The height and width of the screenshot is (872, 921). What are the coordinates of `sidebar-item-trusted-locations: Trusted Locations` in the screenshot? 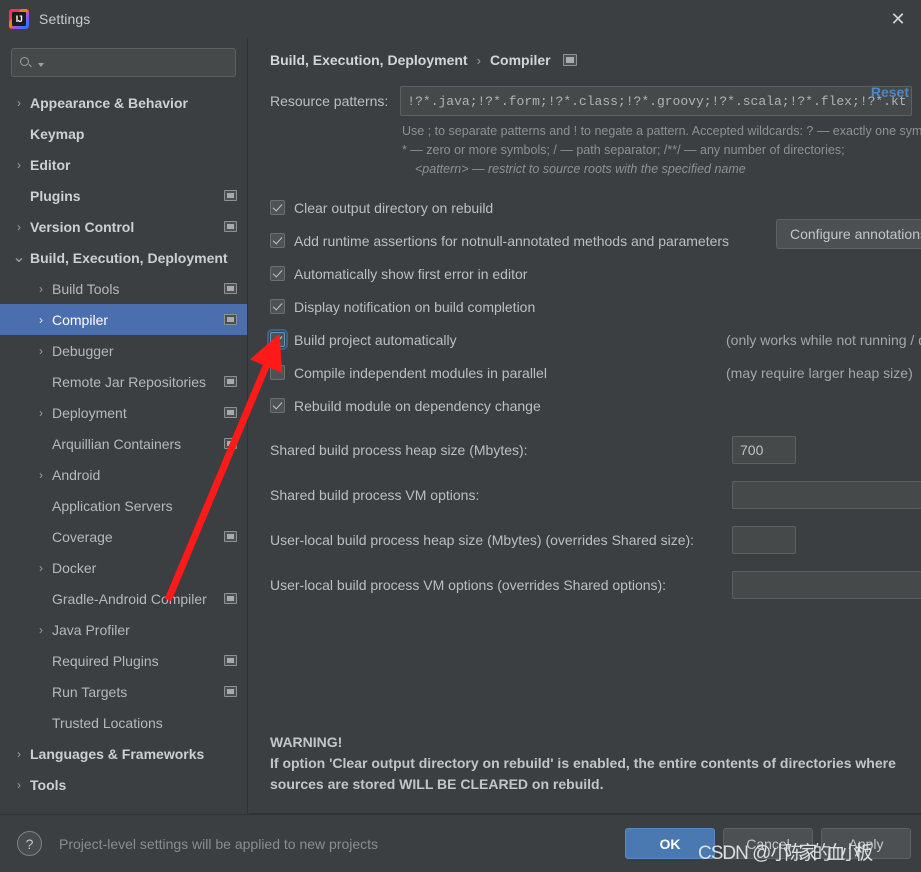 It's located at (123, 722).